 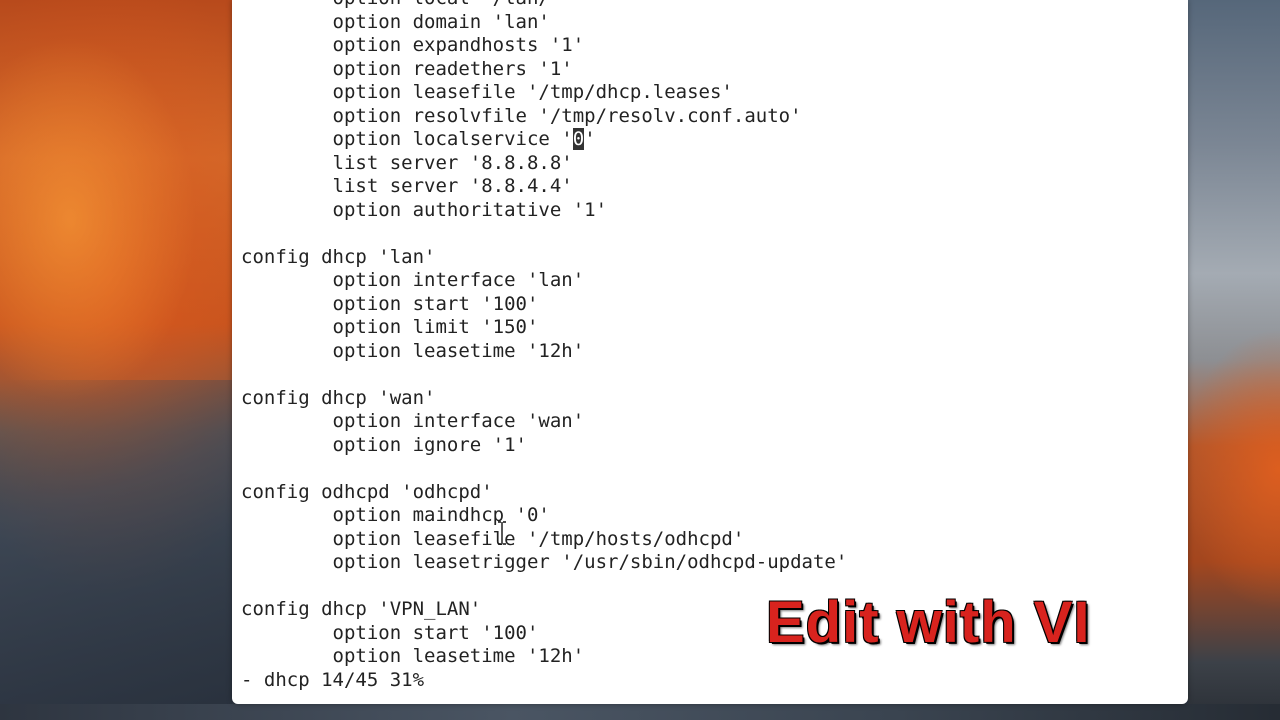 What do you see at coordinates (384, 444) in the screenshot?
I see `buffer-line: option ignore '1'` at bounding box center [384, 444].